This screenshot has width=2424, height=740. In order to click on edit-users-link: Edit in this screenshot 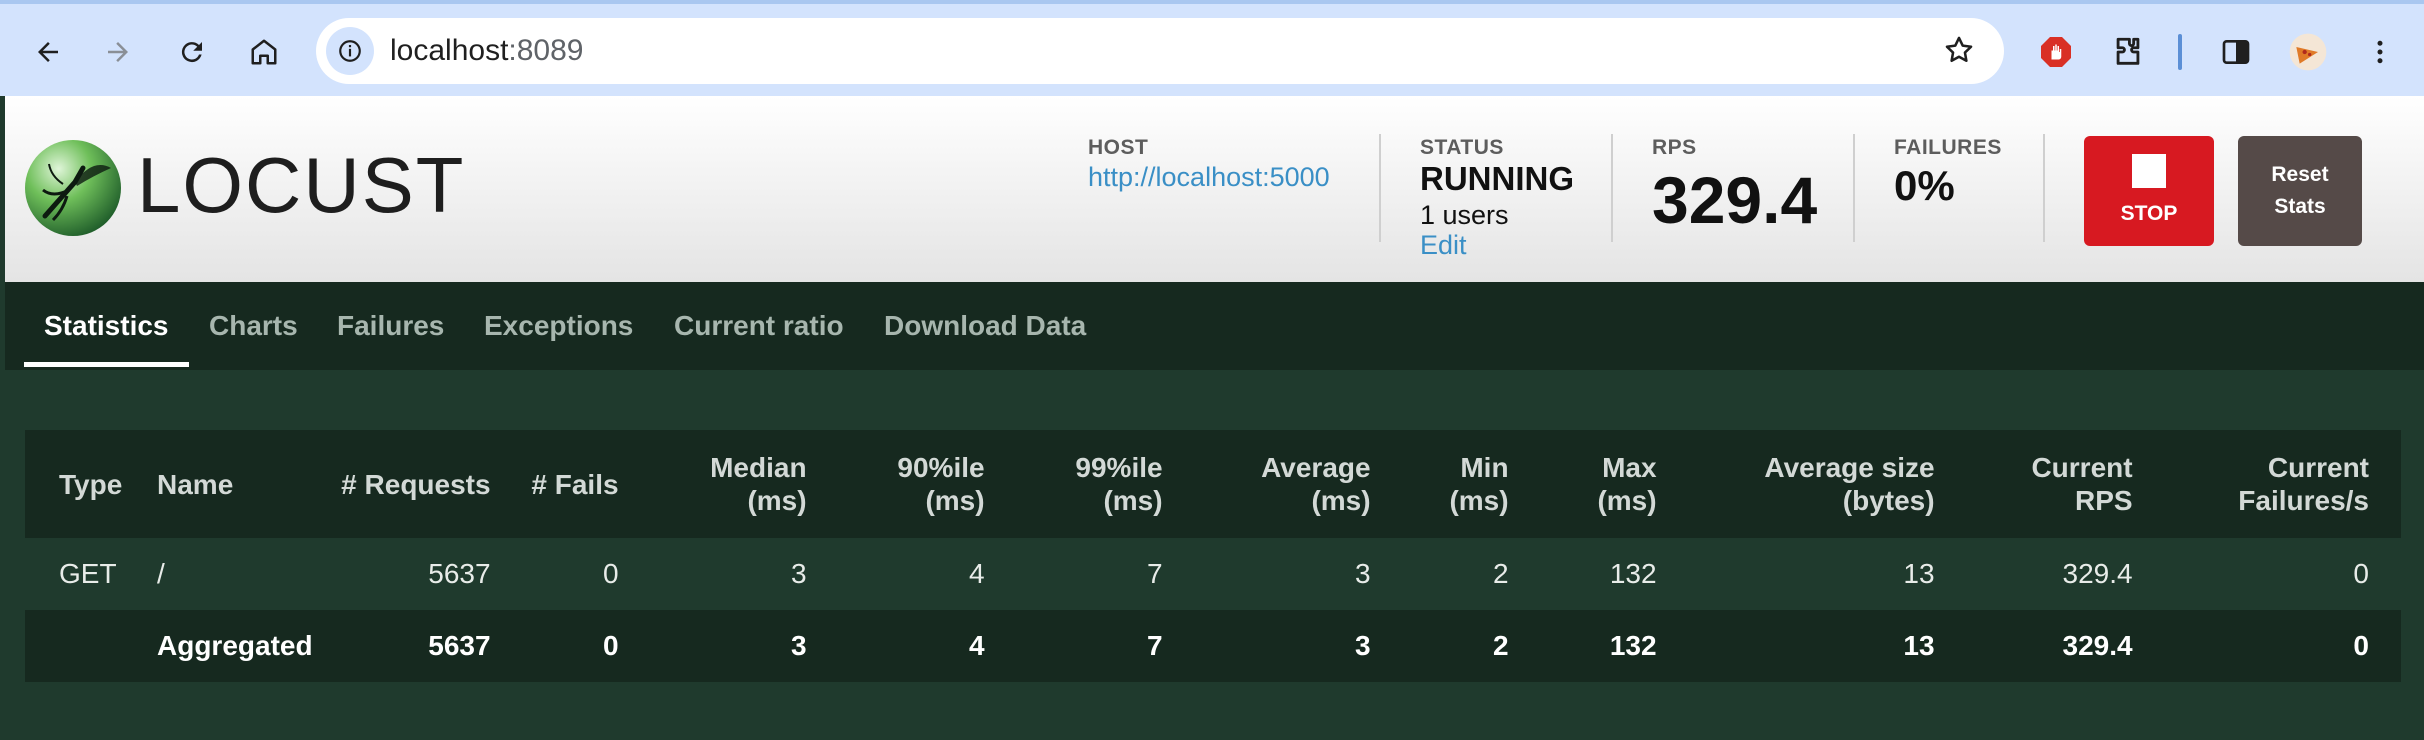, I will do `click(1443, 245)`.